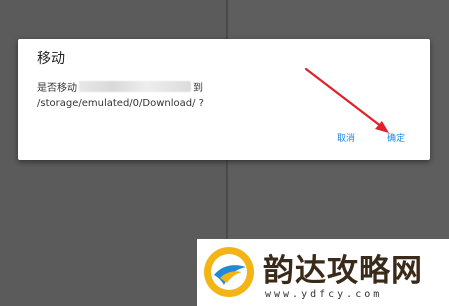  I want to click on message-path: /storage/emulated/0/Download/ ?, so click(120, 103).